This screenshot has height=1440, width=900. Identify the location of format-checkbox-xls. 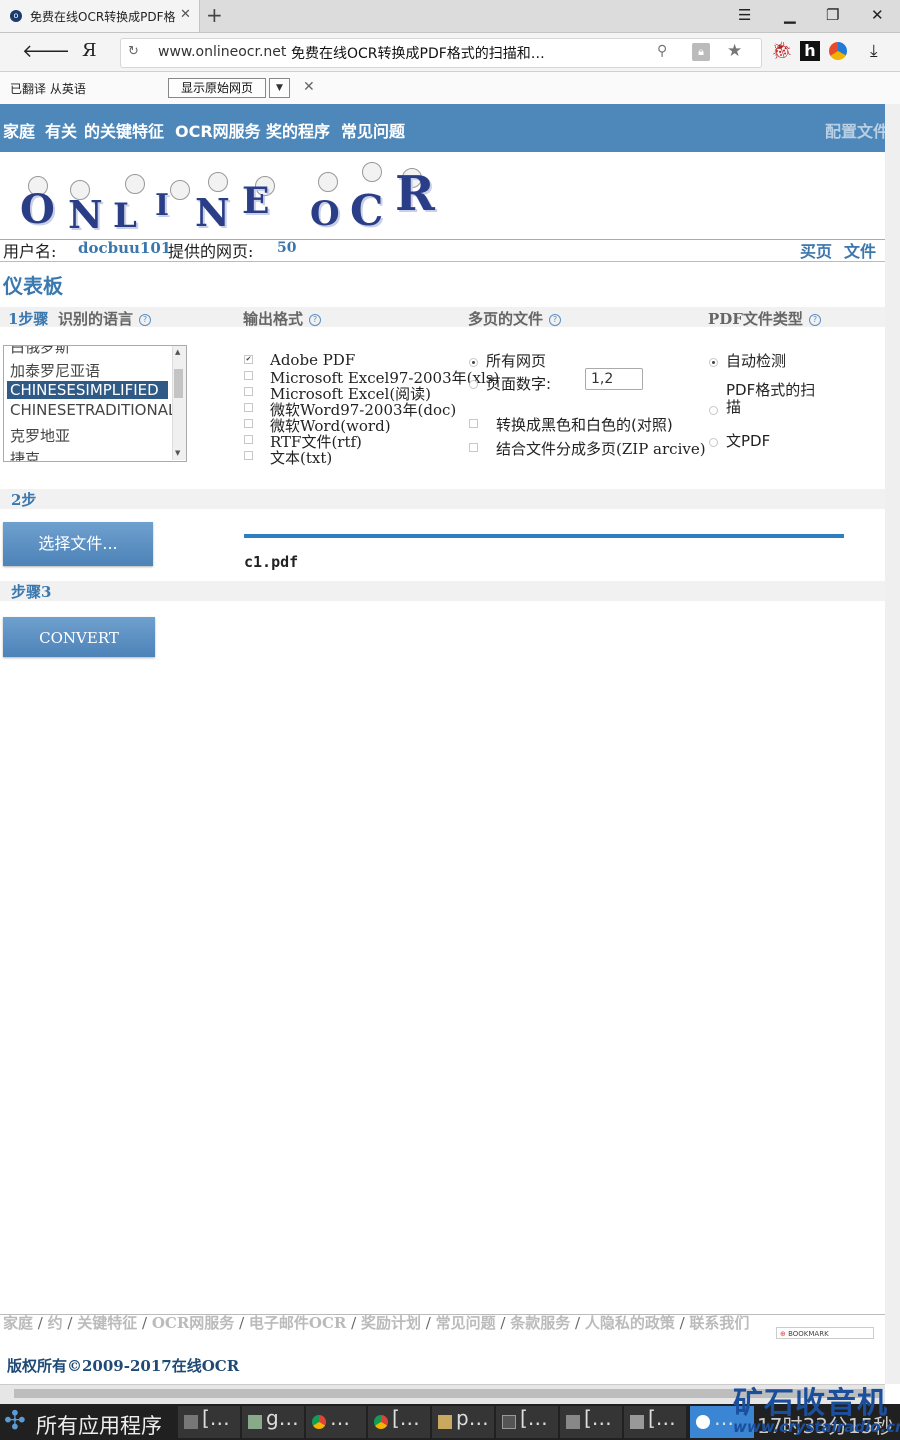
(248, 375).